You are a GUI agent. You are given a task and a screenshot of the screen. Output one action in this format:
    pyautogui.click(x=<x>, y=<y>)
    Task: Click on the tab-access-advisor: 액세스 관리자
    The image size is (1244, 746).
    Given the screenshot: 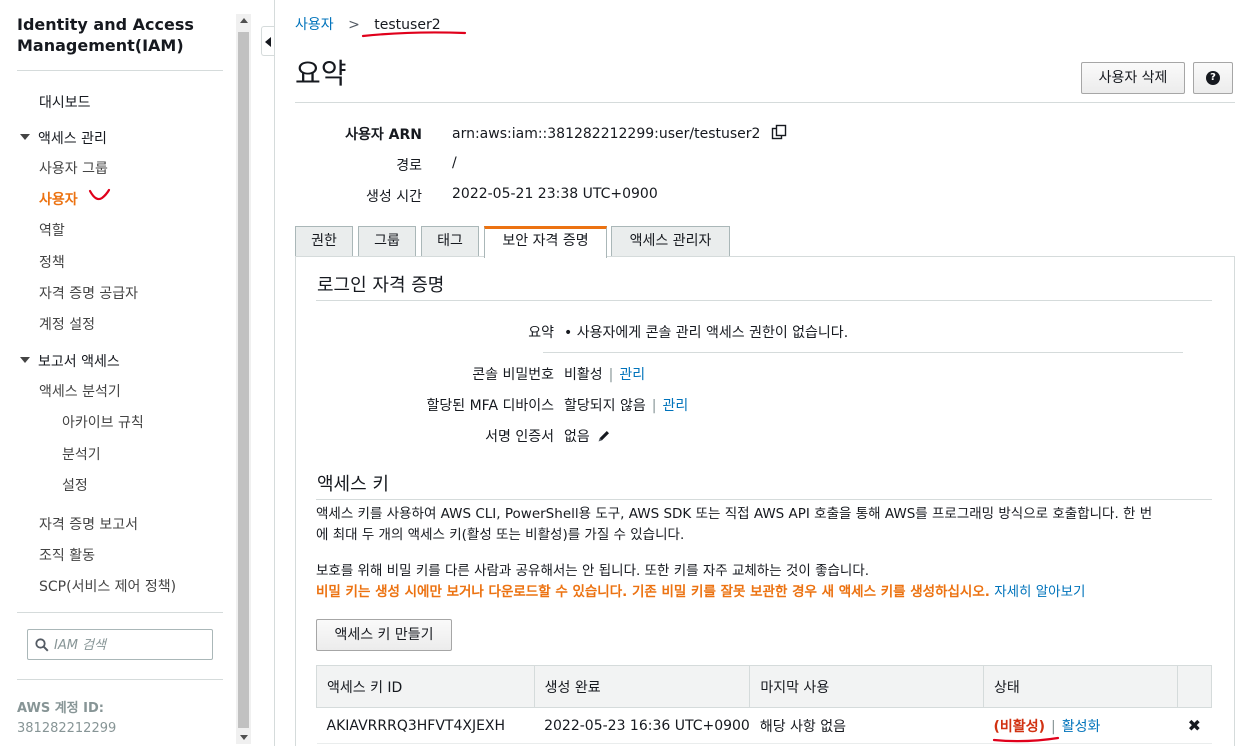 What is the action you would take?
    pyautogui.click(x=670, y=241)
    